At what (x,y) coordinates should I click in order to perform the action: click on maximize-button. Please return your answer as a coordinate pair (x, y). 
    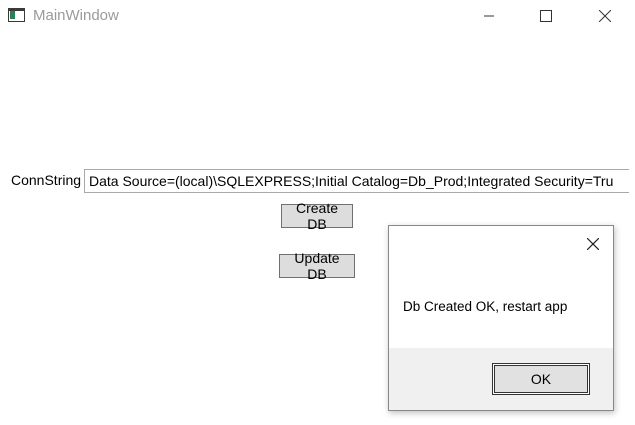
    Looking at the image, I should click on (546, 16).